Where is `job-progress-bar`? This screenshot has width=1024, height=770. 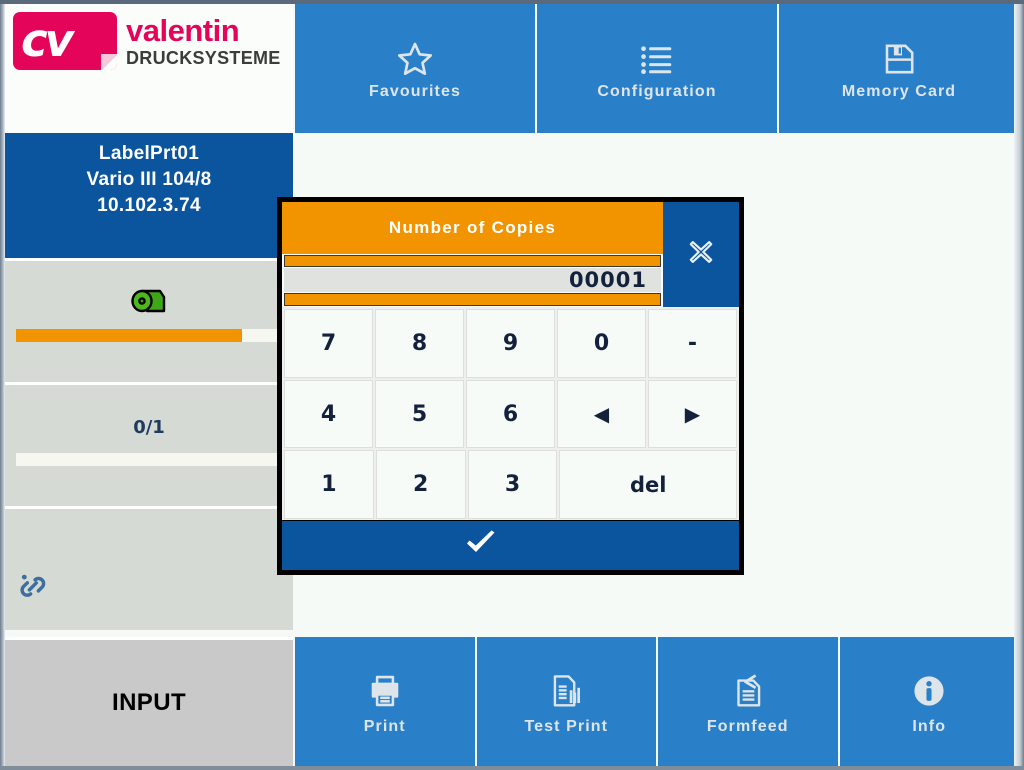
job-progress-bar is located at coordinates (149, 459).